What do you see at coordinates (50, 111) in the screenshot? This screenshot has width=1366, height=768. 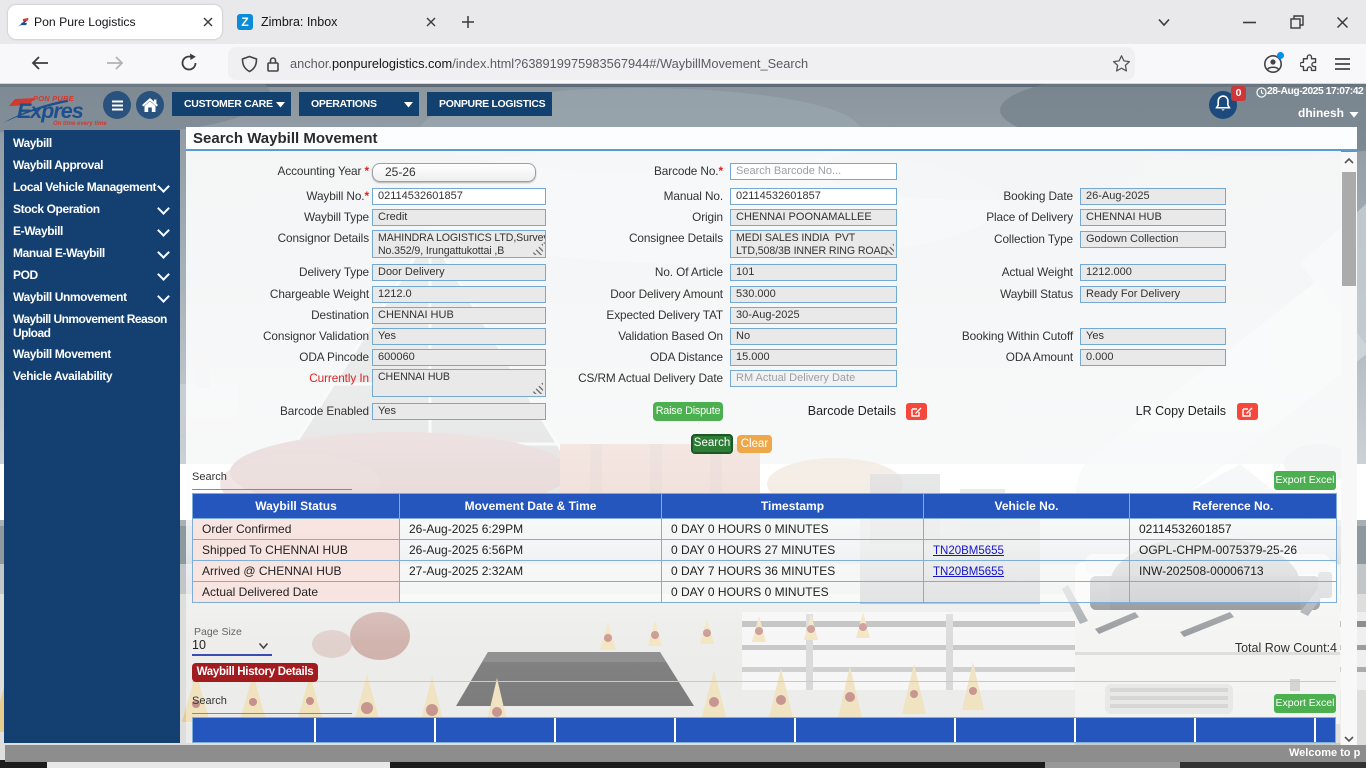 I see `svg-text: Expres` at bounding box center [50, 111].